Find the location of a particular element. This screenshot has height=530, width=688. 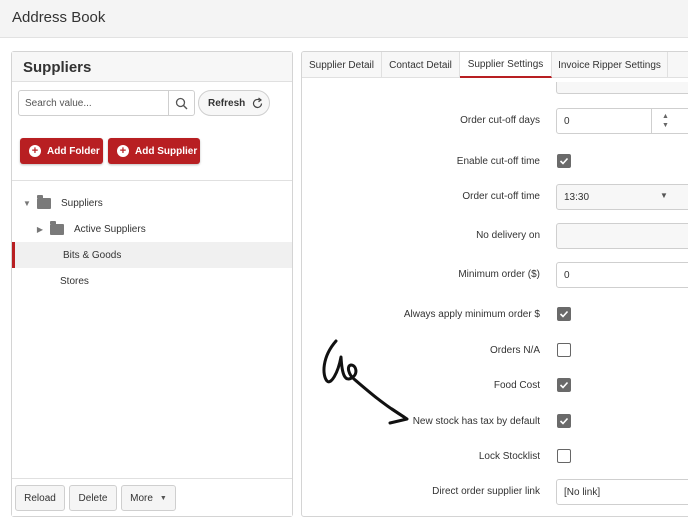

reload-label: Reload is located at coordinates (40, 498).